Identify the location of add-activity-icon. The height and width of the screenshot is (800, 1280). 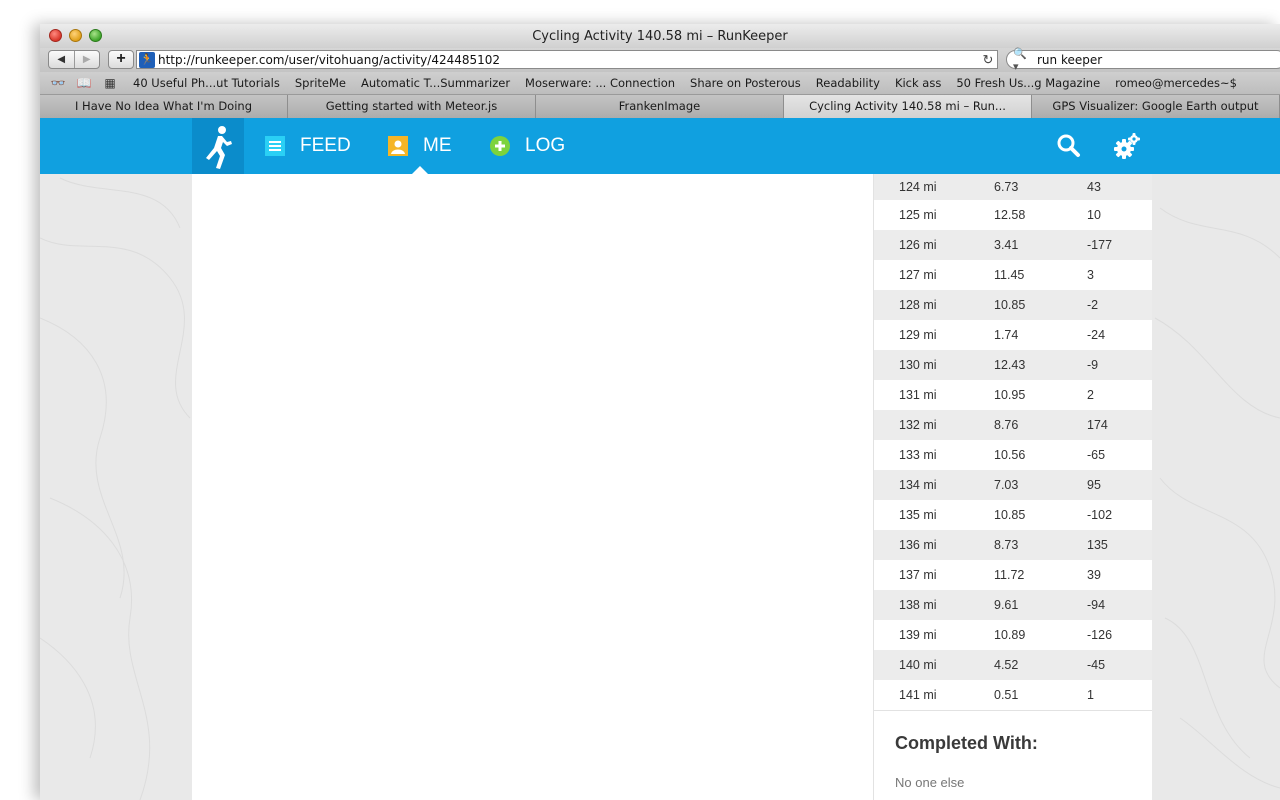
(500, 146).